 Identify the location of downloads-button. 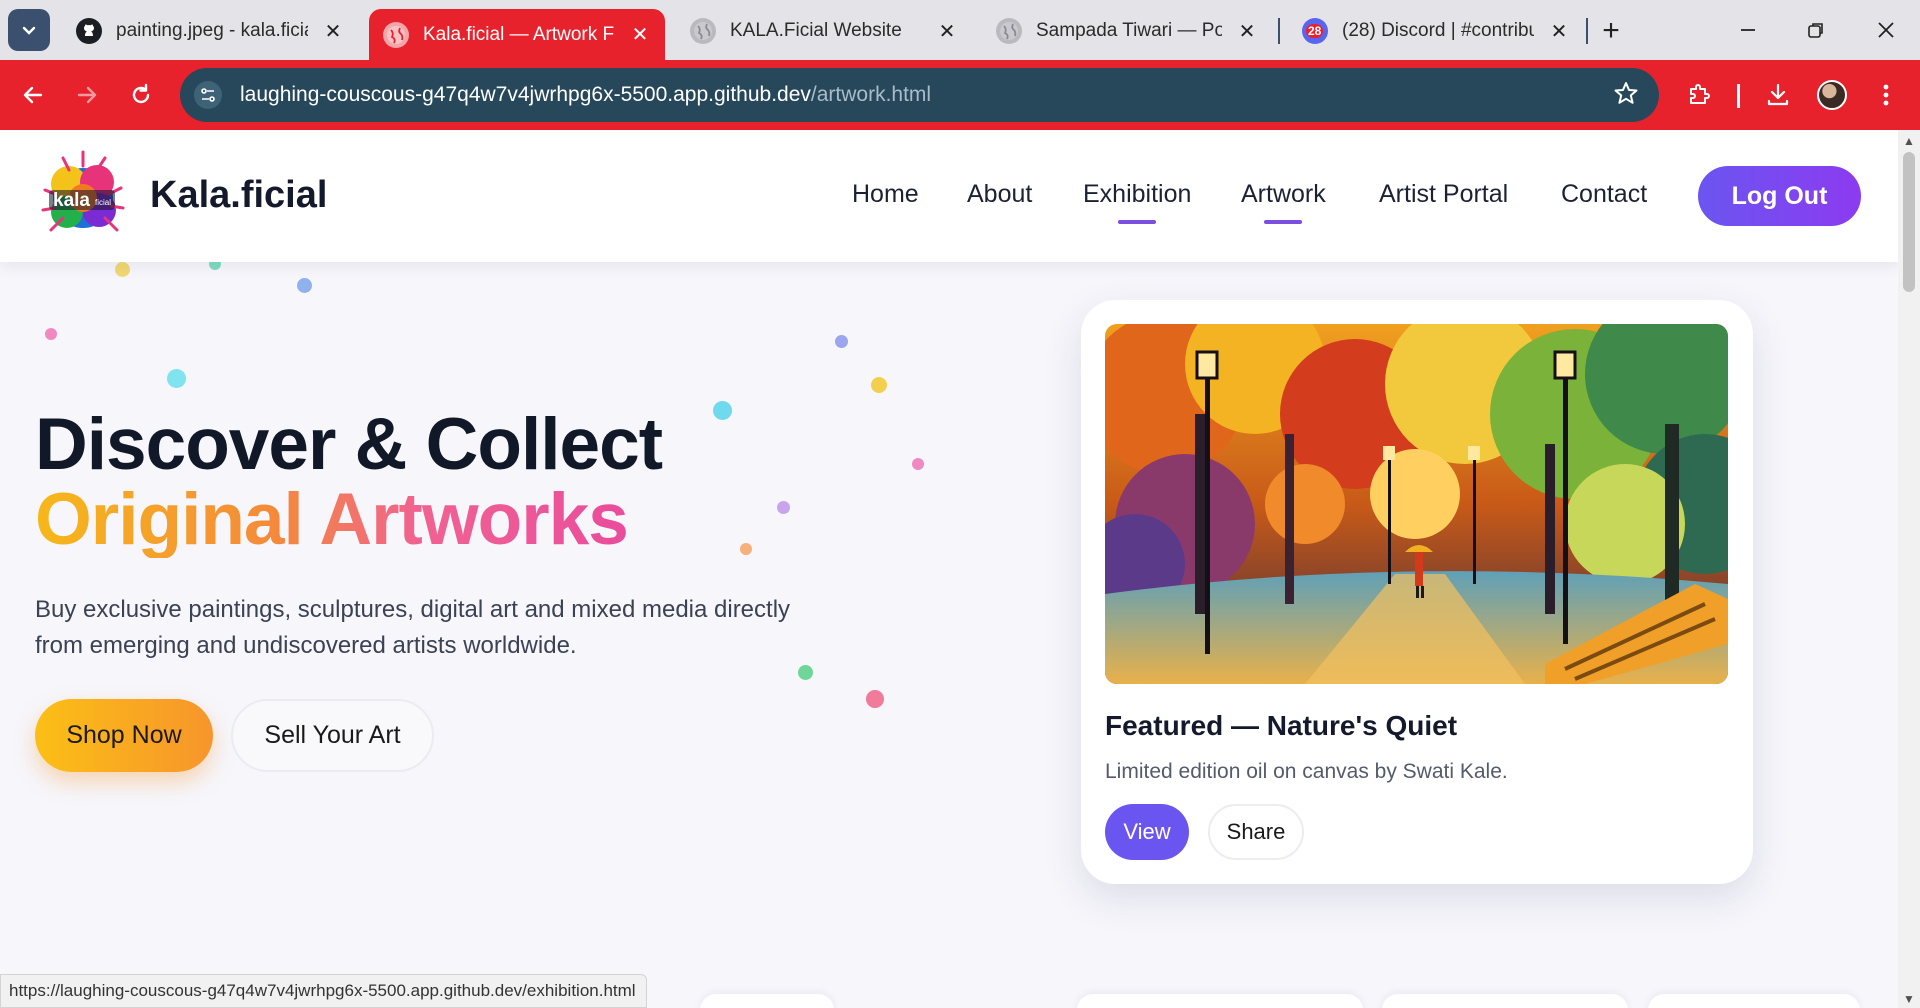
(1778, 95).